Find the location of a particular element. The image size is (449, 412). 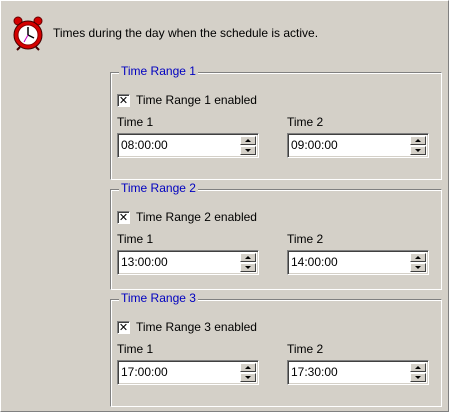

time-value: 17:30:00 is located at coordinates (314, 372).